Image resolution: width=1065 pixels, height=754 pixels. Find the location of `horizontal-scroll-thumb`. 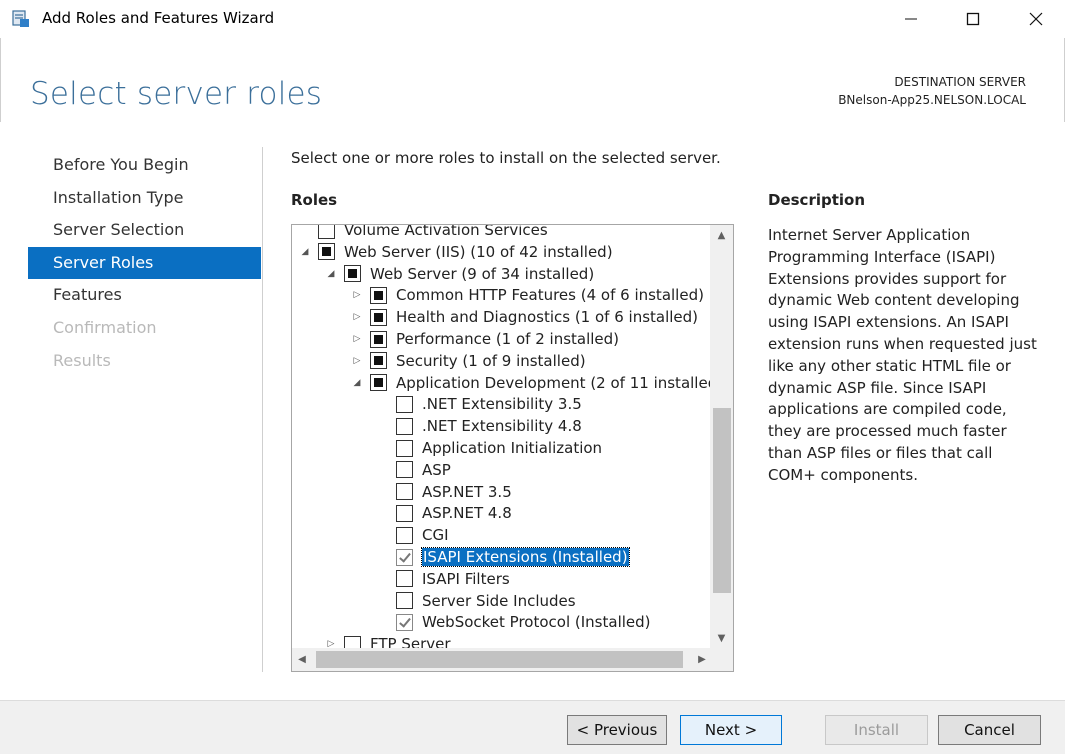

horizontal-scroll-thumb is located at coordinates (499, 659).